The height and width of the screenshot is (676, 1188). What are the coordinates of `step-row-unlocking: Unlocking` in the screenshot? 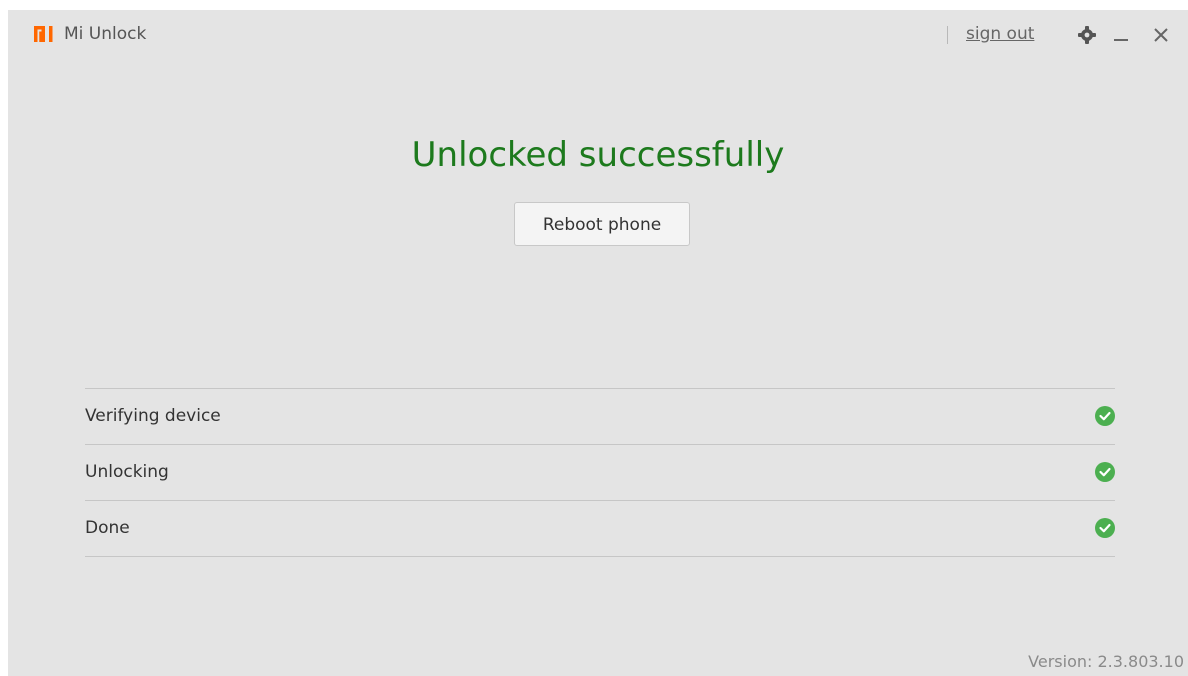 It's located at (600, 473).